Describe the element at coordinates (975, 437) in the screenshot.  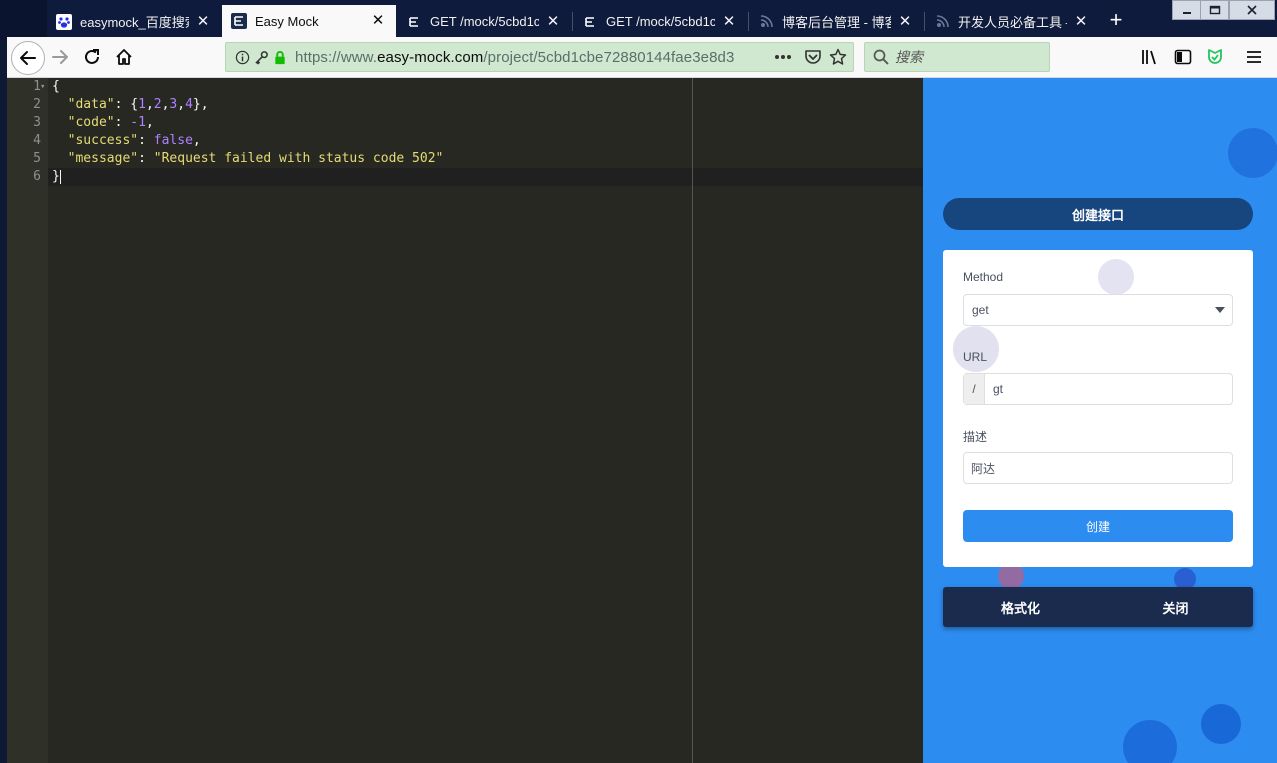
I see `description-label: 描述` at that location.